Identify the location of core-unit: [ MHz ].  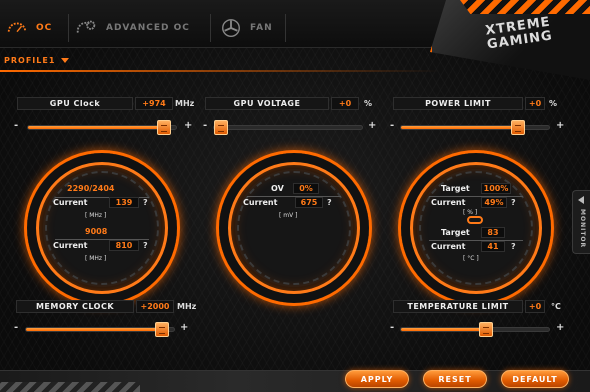
(96, 215).